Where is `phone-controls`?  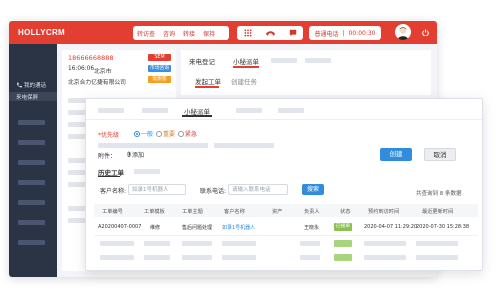 phone-controls is located at coordinates (270, 33).